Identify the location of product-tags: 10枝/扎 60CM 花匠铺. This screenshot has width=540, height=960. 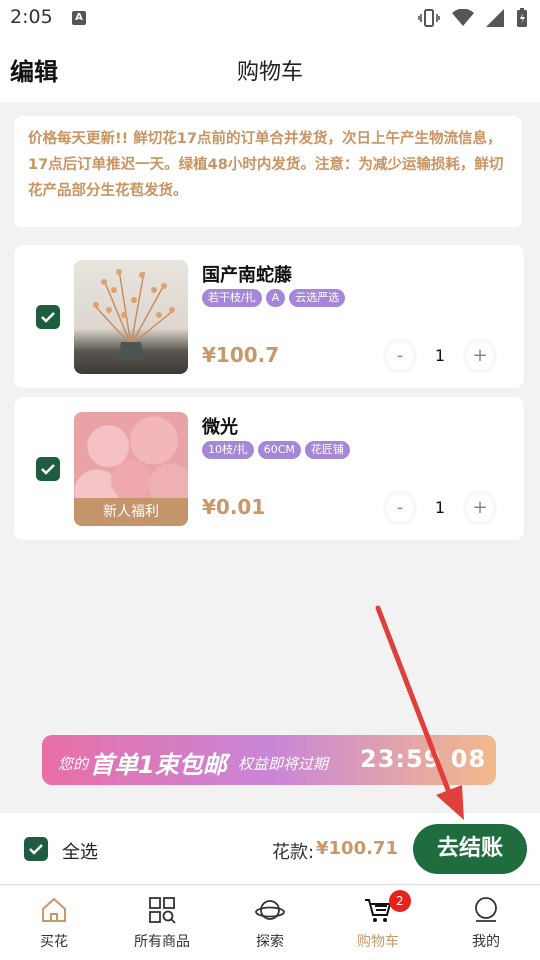
(276, 450).